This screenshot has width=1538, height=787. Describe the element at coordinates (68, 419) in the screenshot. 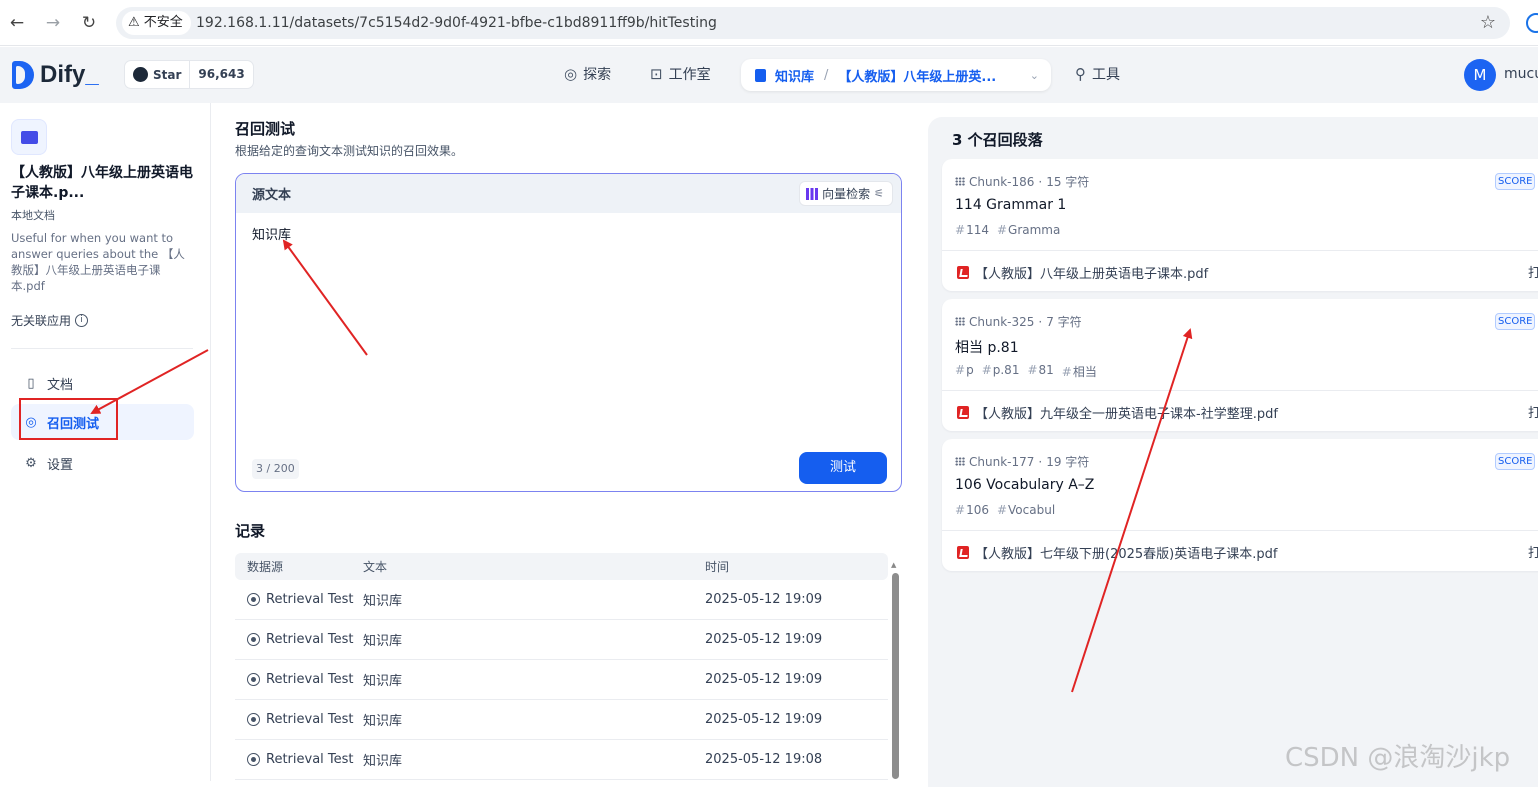

I see `annotation-highlight-box` at that location.